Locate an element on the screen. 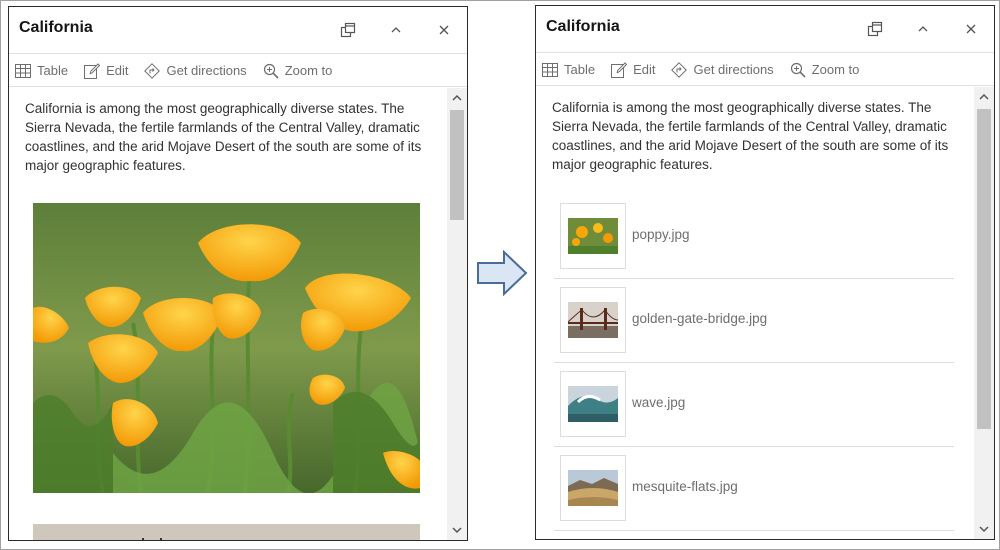  attachment-name: wave.jpg is located at coordinates (658, 402).